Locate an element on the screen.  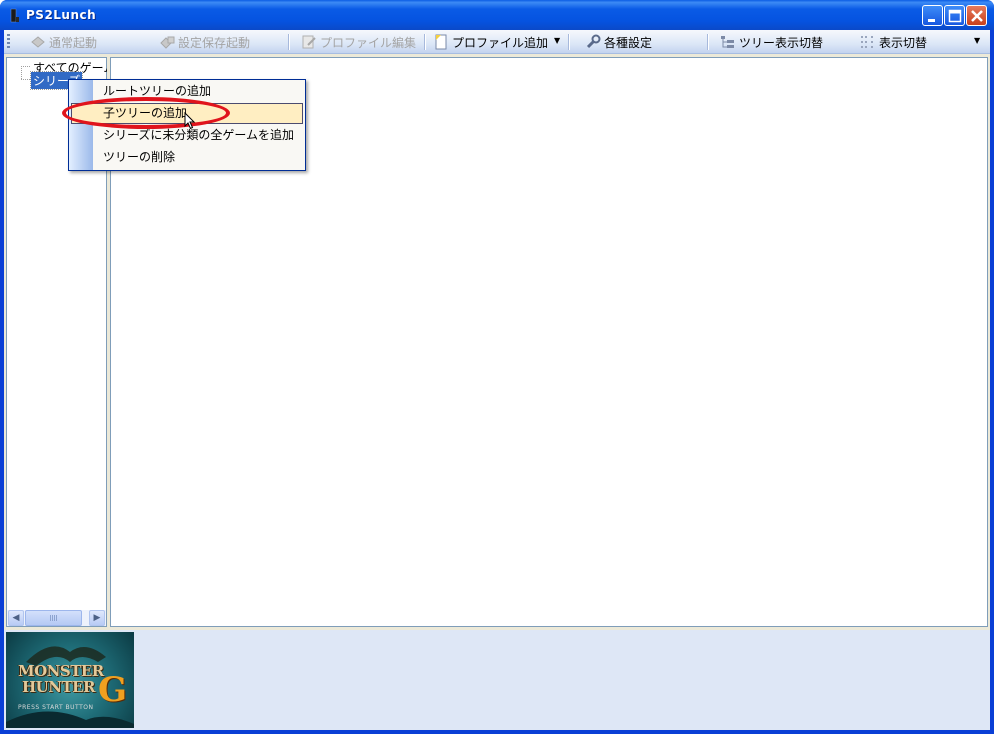
close-icon is located at coordinates (977, 16).